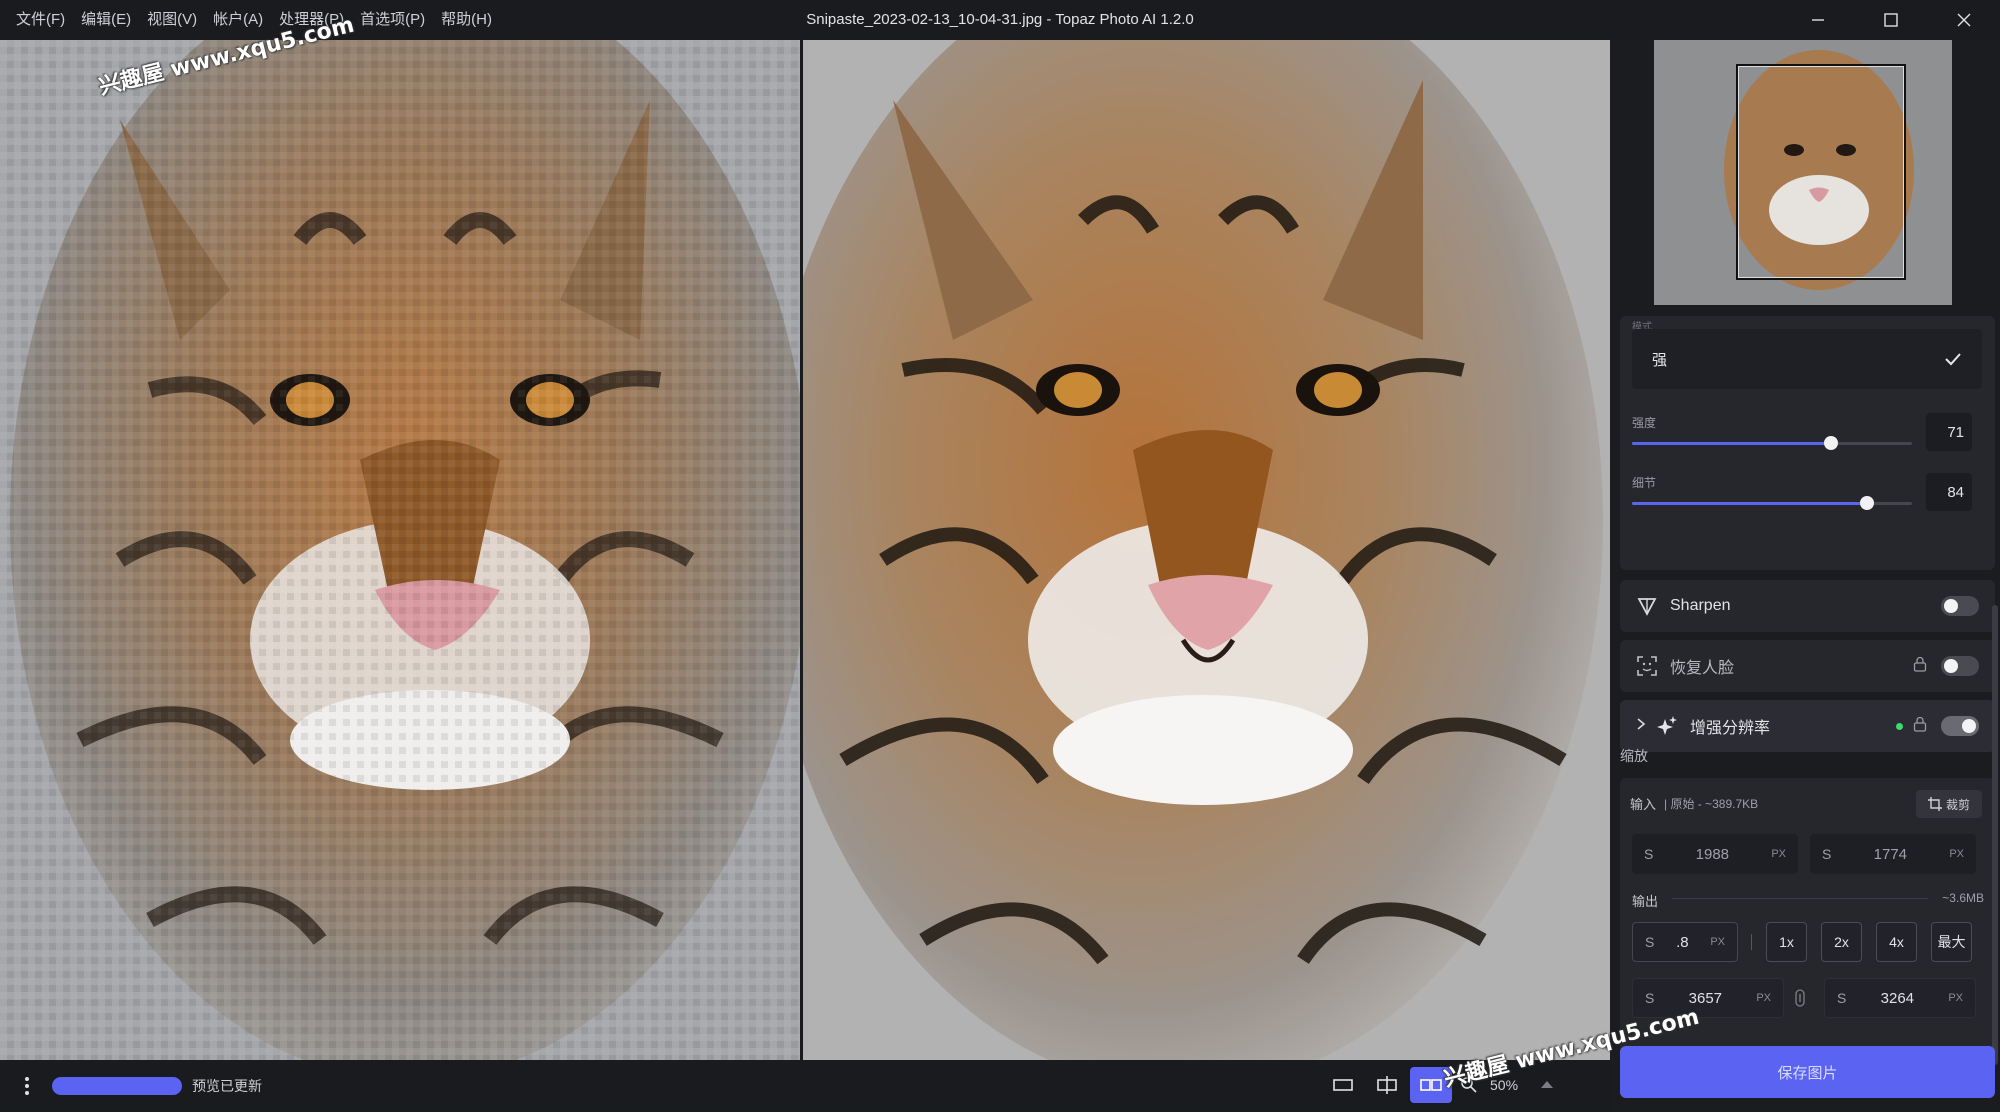 The height and width of the screenshot is (1112, 2000). Describe the element at coordinates (392, 20) in the screenshot. I see `menu-preferences: 首选项(P)` at that location.